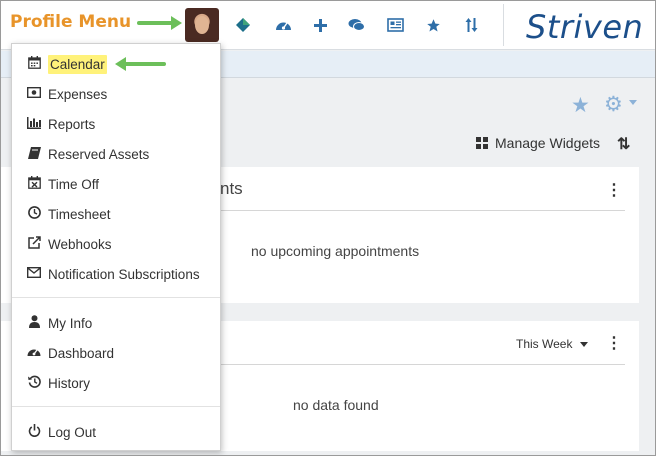 This screenshot has width=656, height=456. Describe the element at coordinates (633, 102) in the screenshot. I see `chevron-down-icon` at that location.